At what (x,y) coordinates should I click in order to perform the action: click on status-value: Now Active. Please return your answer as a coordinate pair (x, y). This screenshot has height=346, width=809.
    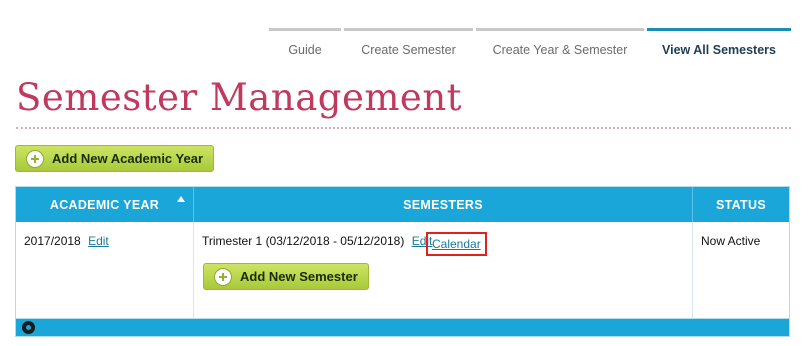
    Looking at the image, I should click on (731, 241).